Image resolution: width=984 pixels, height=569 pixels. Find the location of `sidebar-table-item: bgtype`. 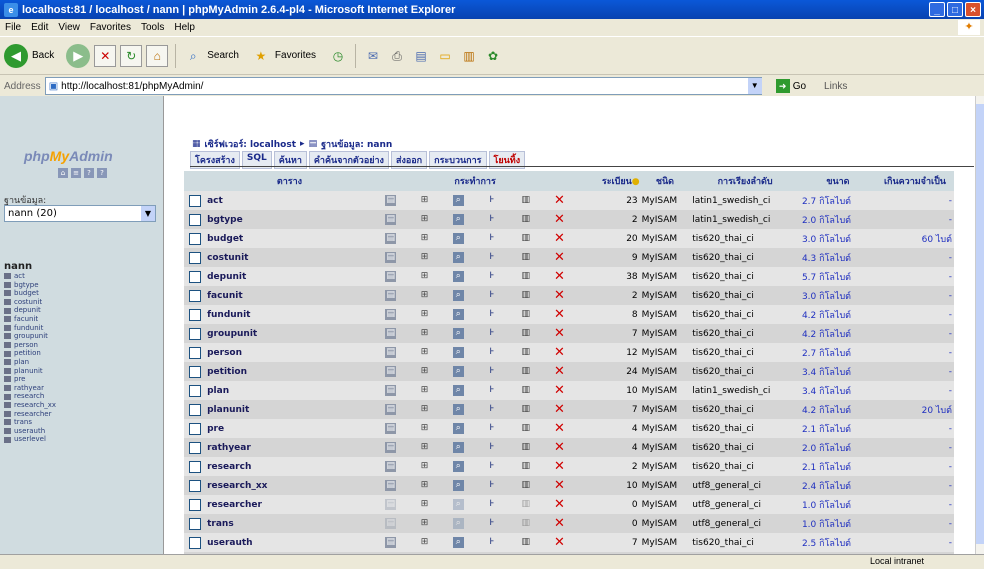

sidebar-table-item: bgtype is located at coordinates (30, 285).